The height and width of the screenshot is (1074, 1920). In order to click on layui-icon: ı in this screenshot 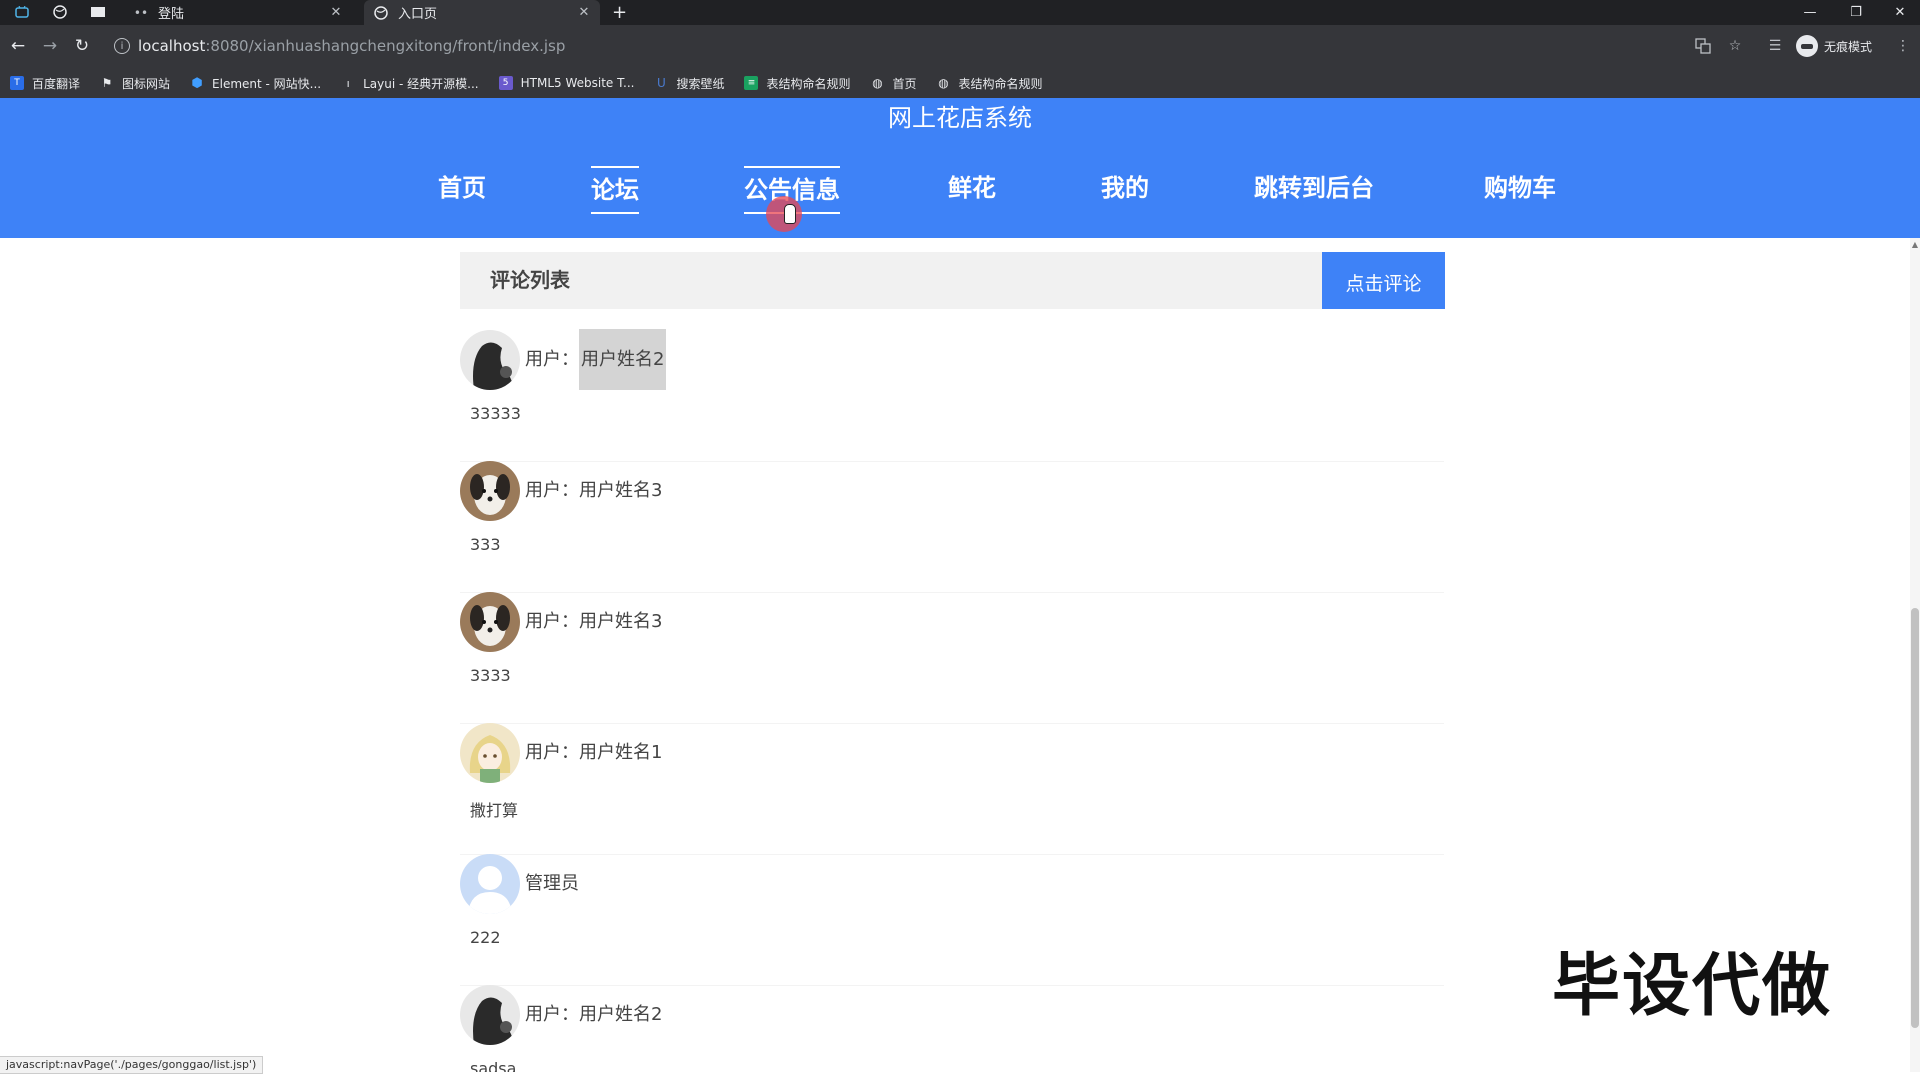, I will do `click(348, 83)`.